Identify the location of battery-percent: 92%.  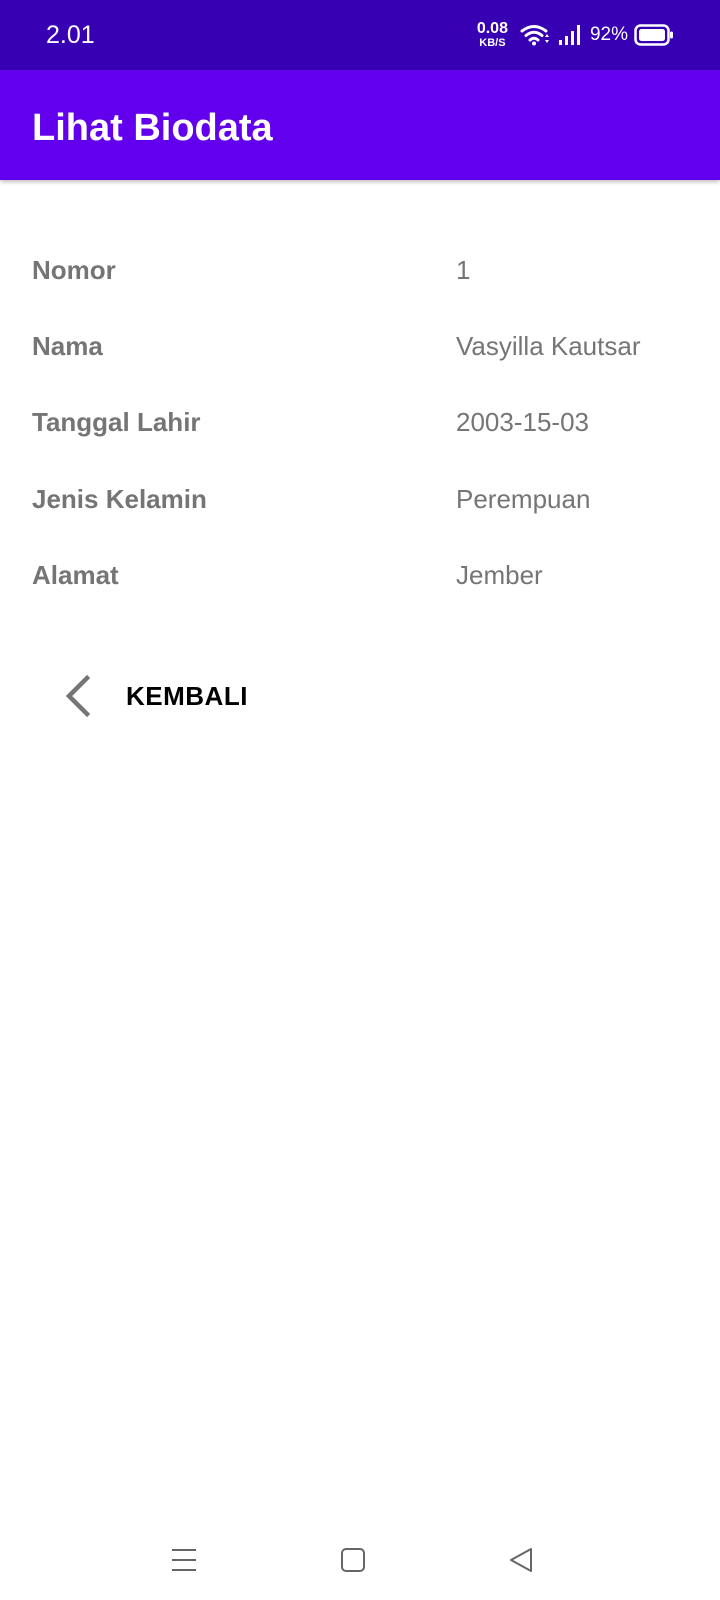
(608, 34).